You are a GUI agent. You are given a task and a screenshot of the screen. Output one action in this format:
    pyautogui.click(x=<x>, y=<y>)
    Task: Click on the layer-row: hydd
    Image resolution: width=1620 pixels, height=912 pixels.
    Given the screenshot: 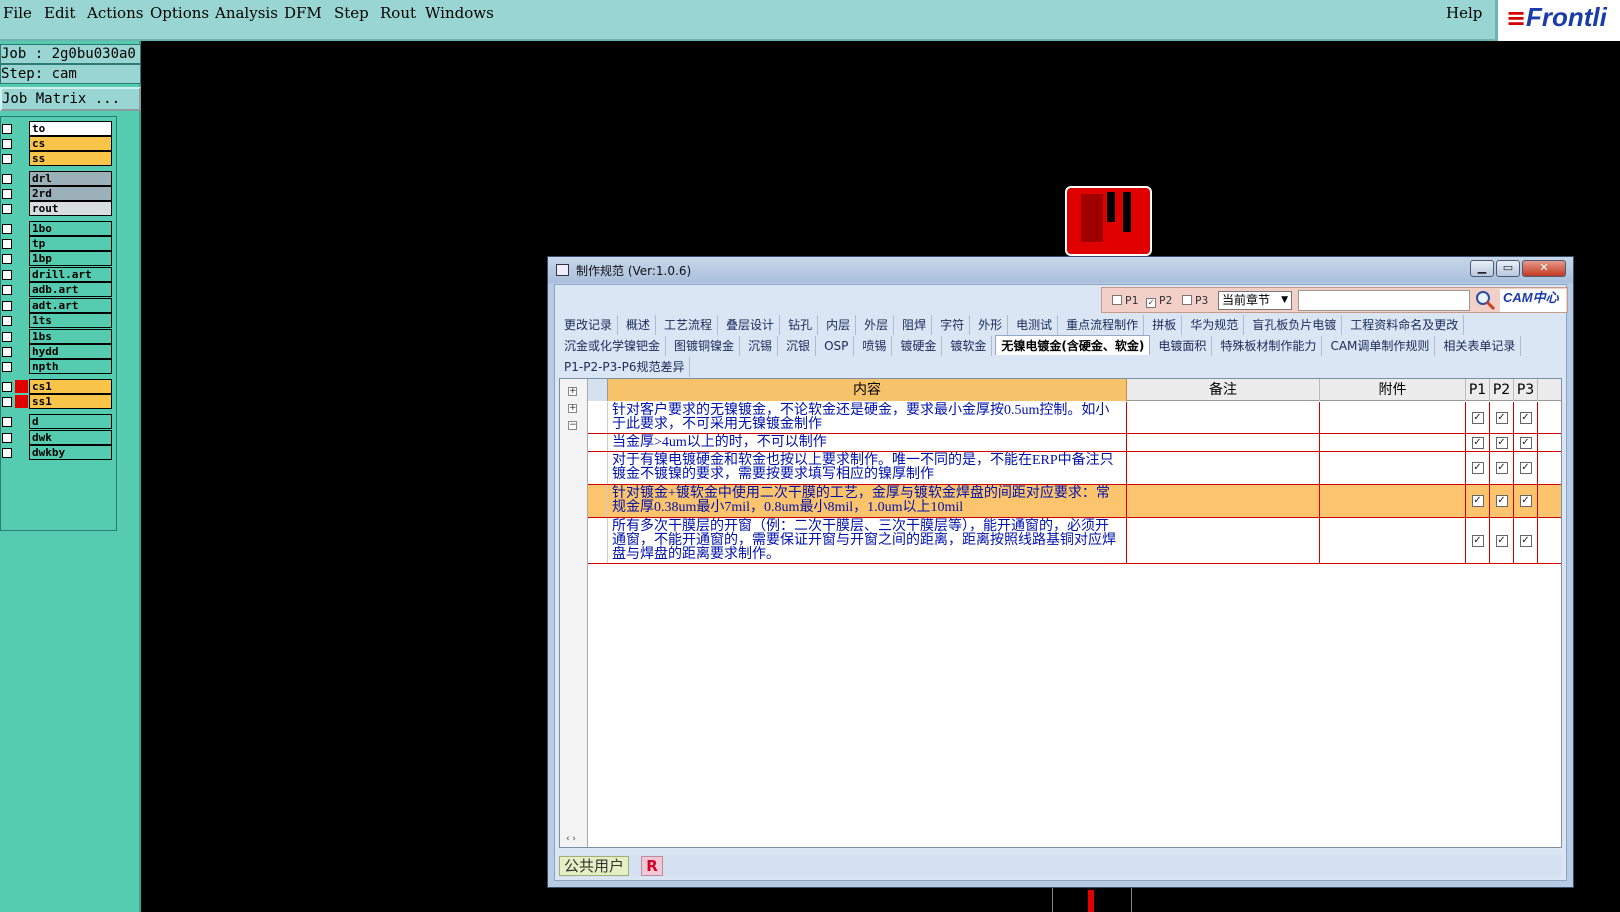 What is the action you would take?
    pyautogui.click(x=57, y=351)
    